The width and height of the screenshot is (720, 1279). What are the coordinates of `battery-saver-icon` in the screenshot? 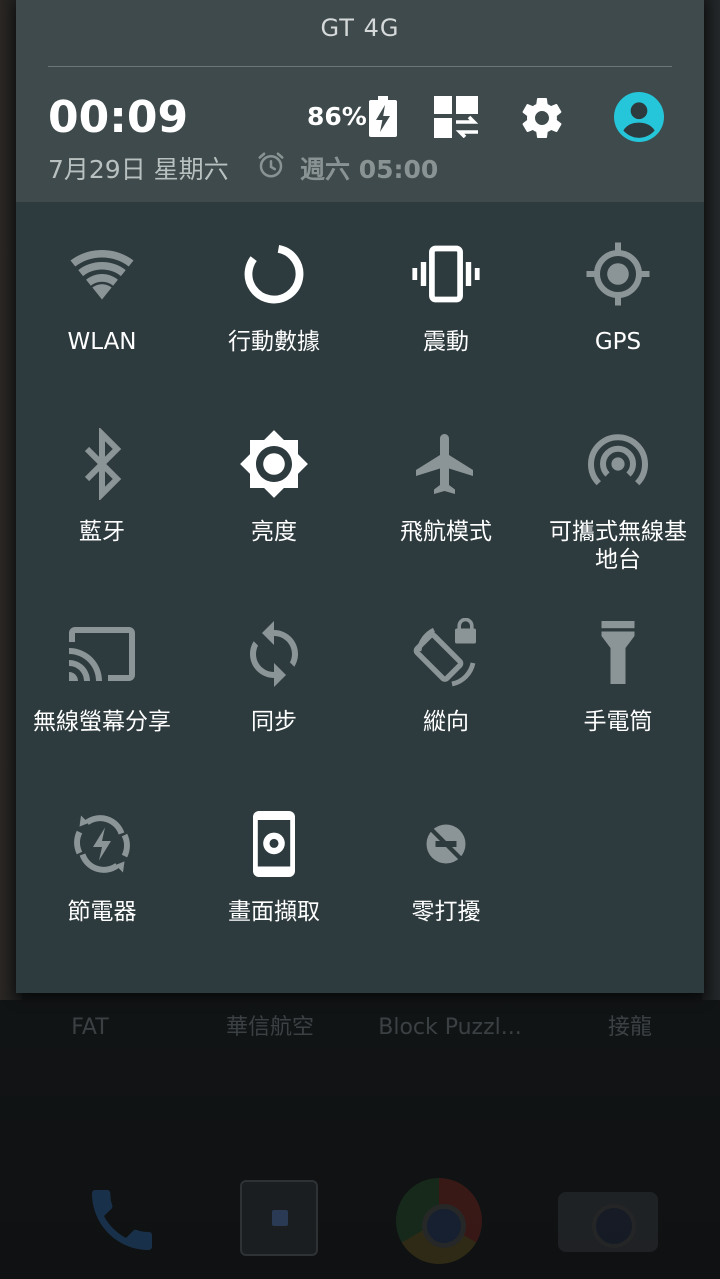 It's located at (102, 844).